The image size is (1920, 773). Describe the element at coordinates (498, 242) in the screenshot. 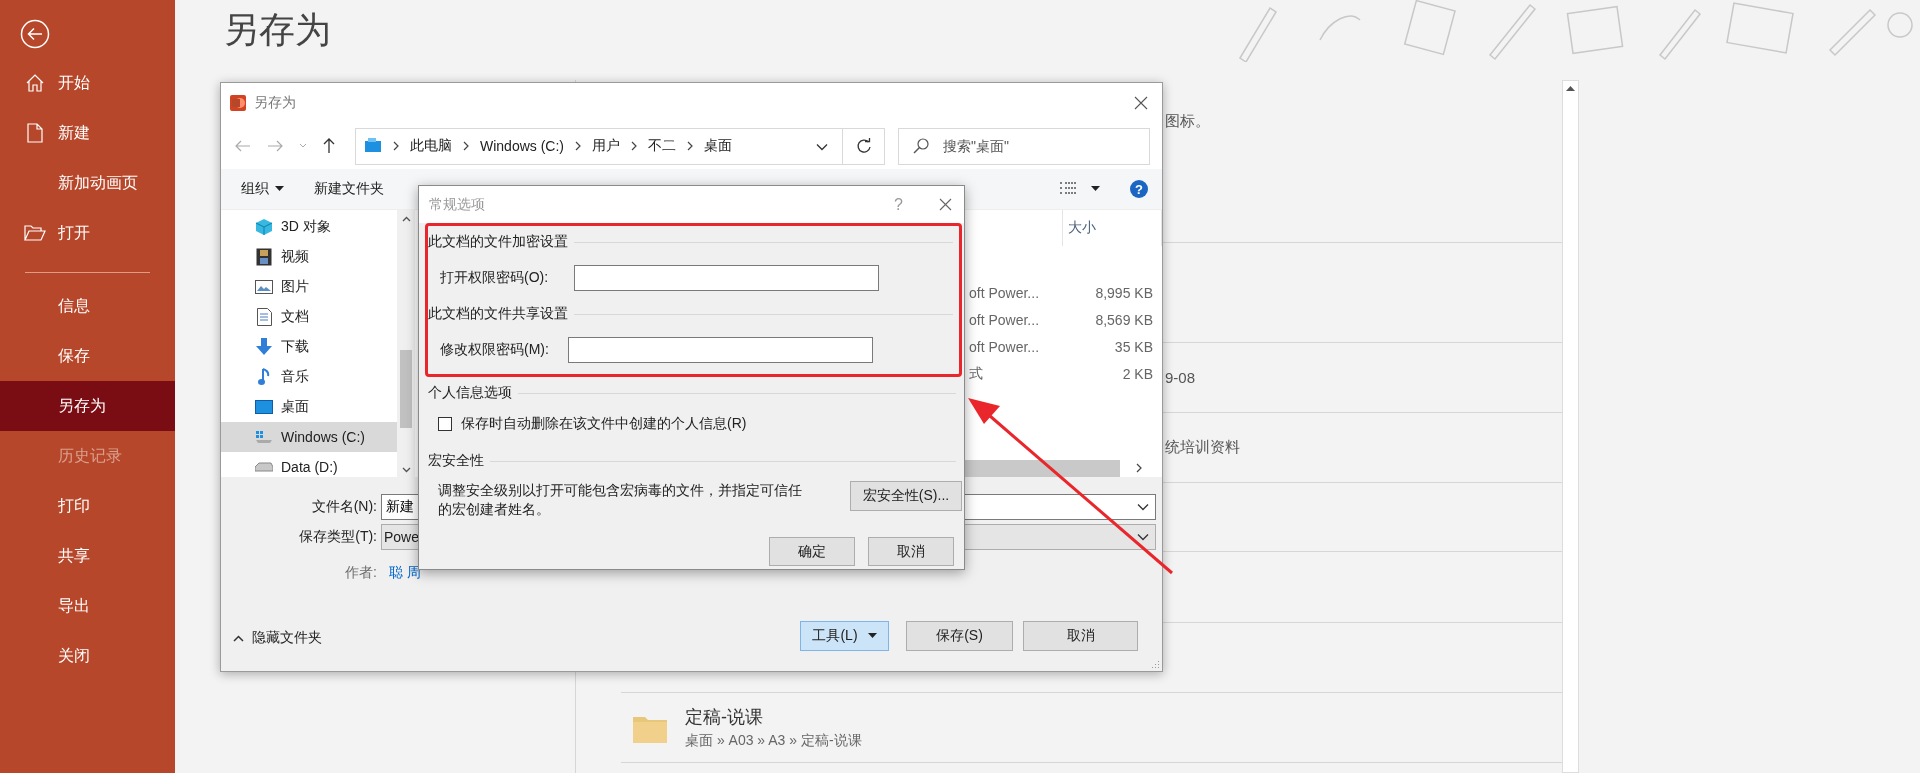

I see `section-heading: 此文档的文件加密设置` at that location.